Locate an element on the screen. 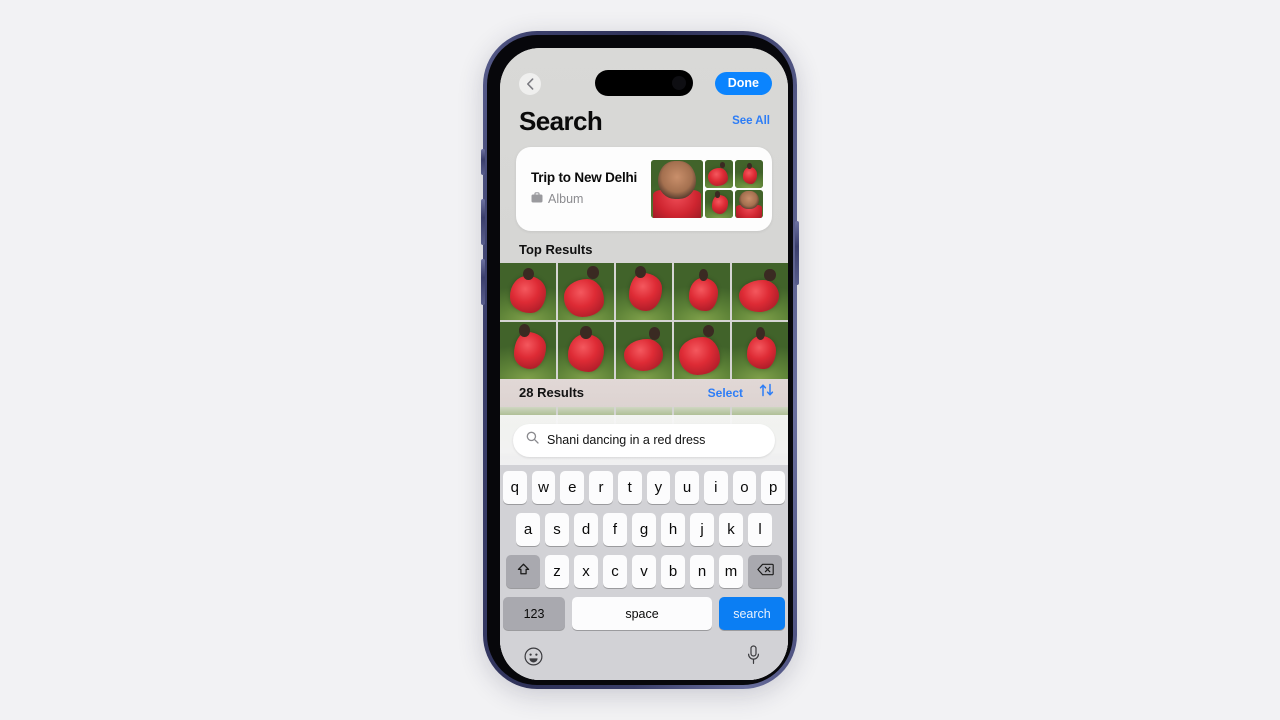 The height and width of the screenshot is (720, 1280). emoji-icon is located at coordinates (533, 658).